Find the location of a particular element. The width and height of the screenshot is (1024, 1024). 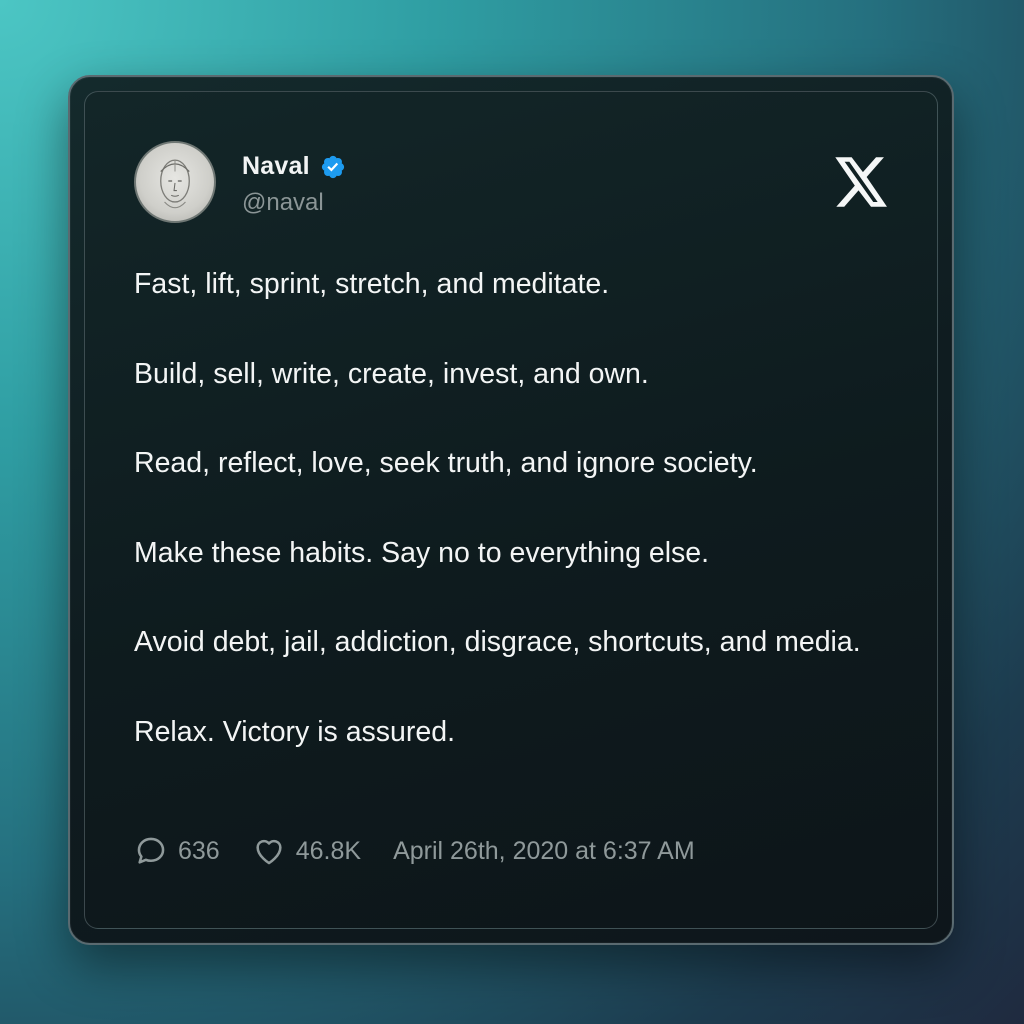

author-name-row: Naval is located at coordinates (294, 166).